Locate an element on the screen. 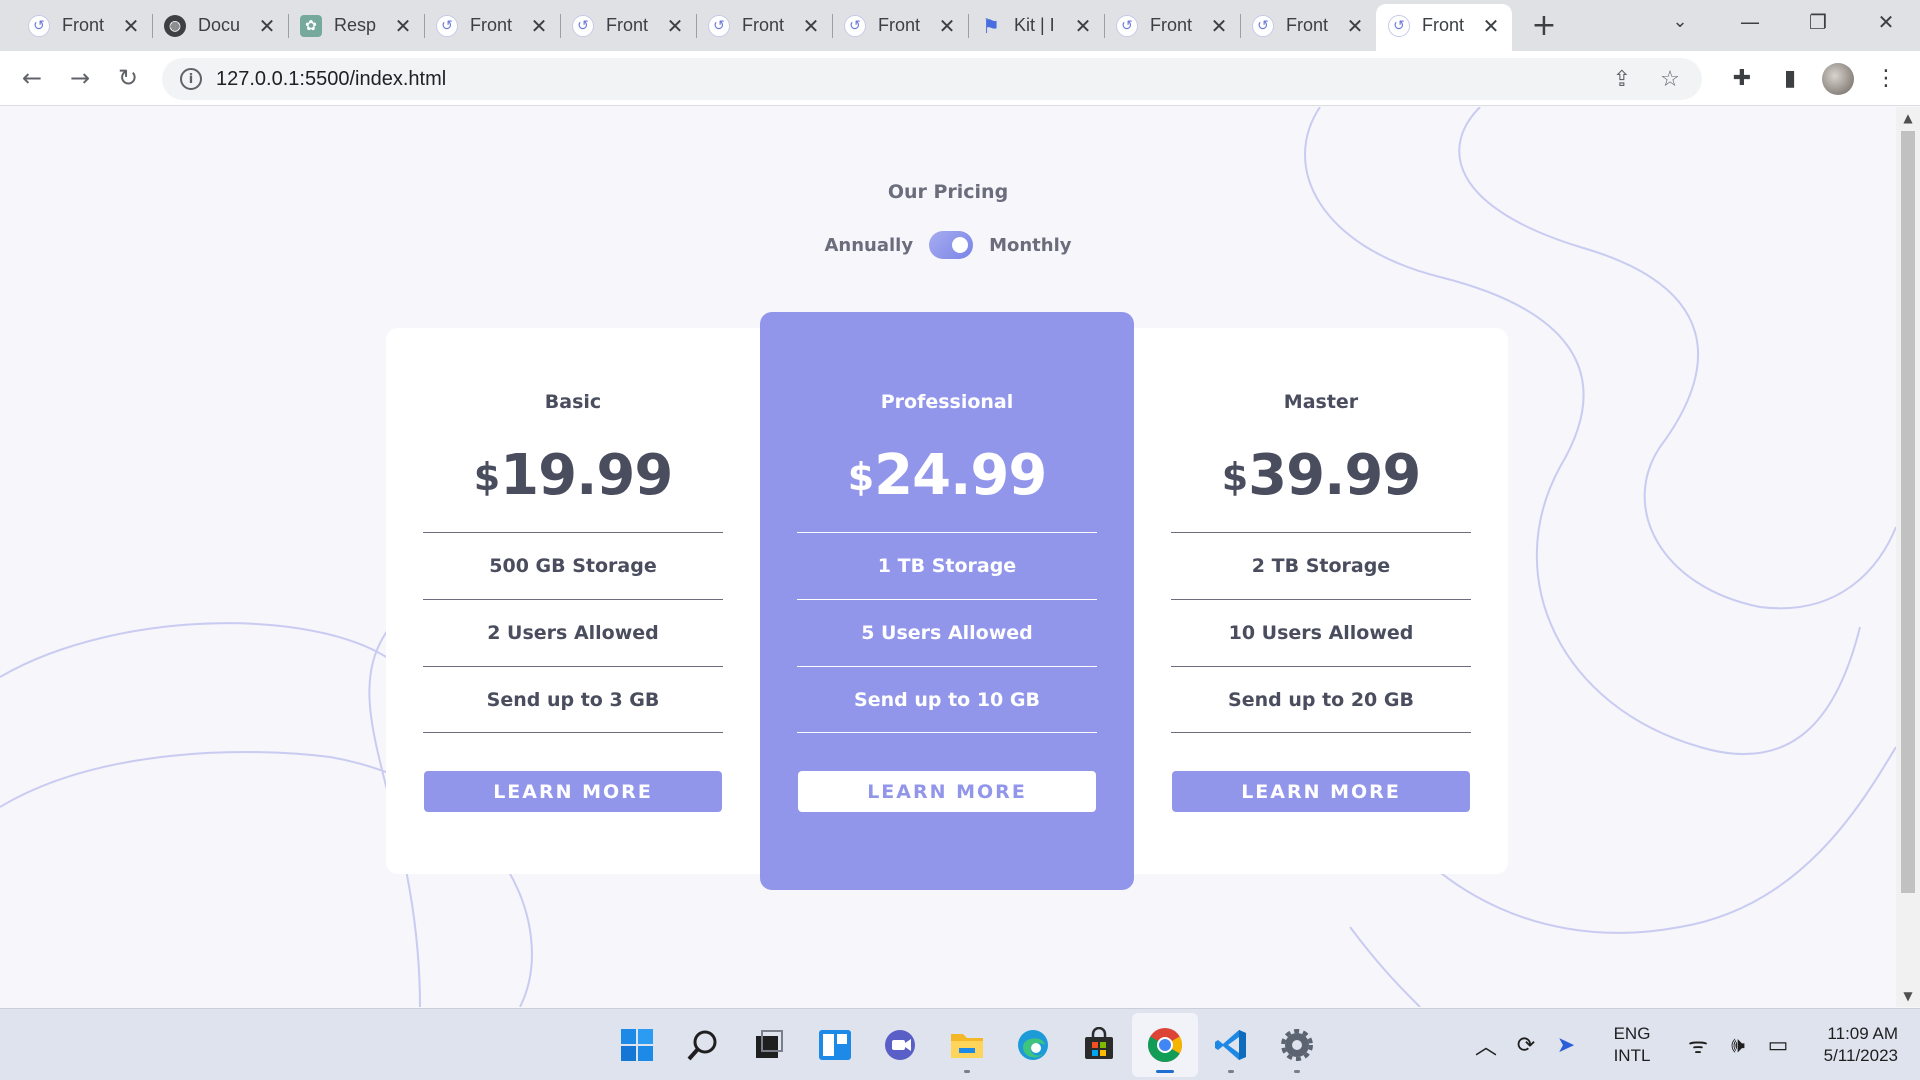 This screenshot has height=1080, width=1920. feature-item: Send up to 3 GB is located at coordinates (573, 699).